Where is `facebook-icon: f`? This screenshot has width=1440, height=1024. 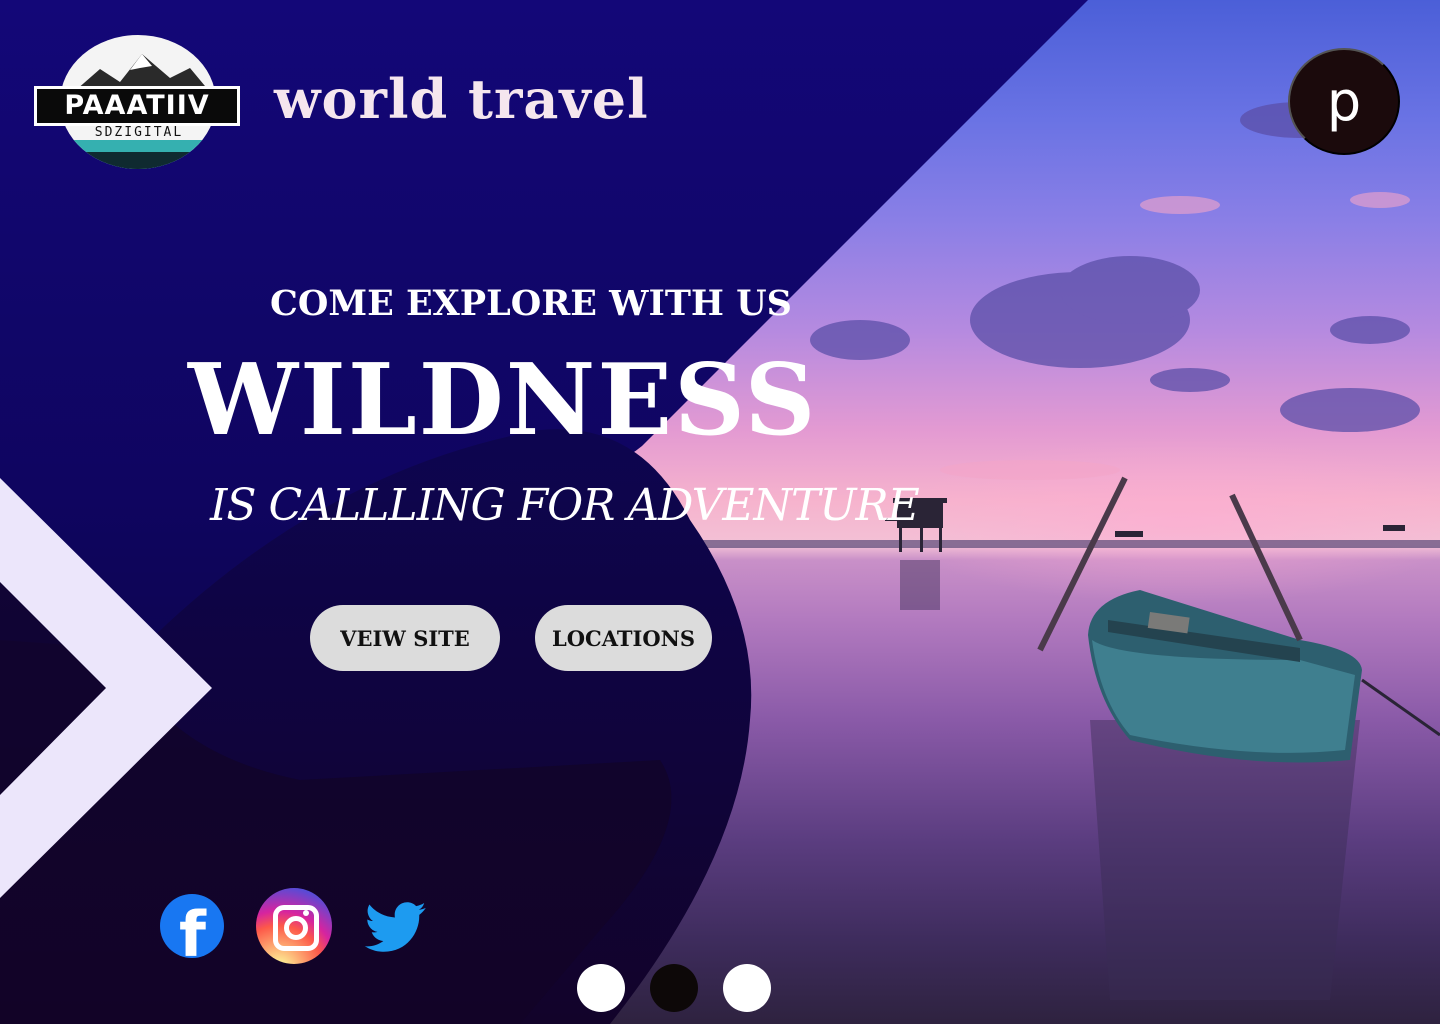 facebook-icon: f is located at coordinates (192, 926).